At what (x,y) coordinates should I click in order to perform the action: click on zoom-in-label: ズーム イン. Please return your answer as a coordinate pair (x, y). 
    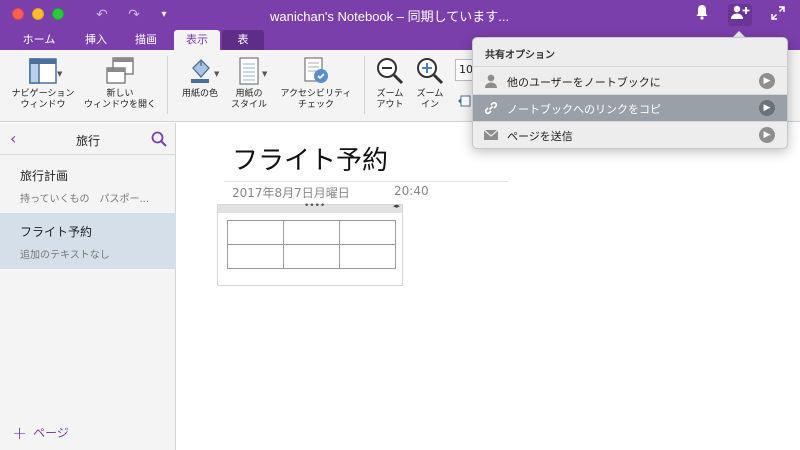
    Looking at the image, I should click on (430, 99).